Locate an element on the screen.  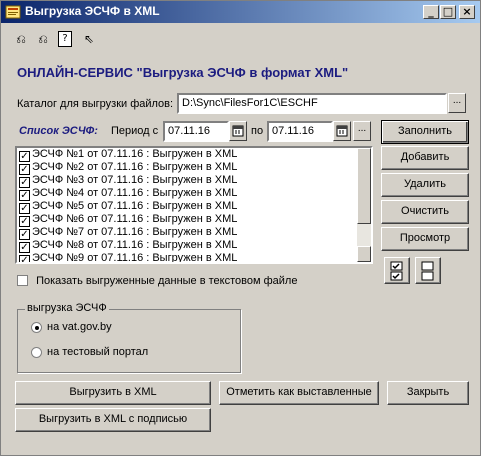
list-item: ✓ ЭСЧФ №2 от 07.11.16 : Выгружен в XML is located at coordinates (128, 168).